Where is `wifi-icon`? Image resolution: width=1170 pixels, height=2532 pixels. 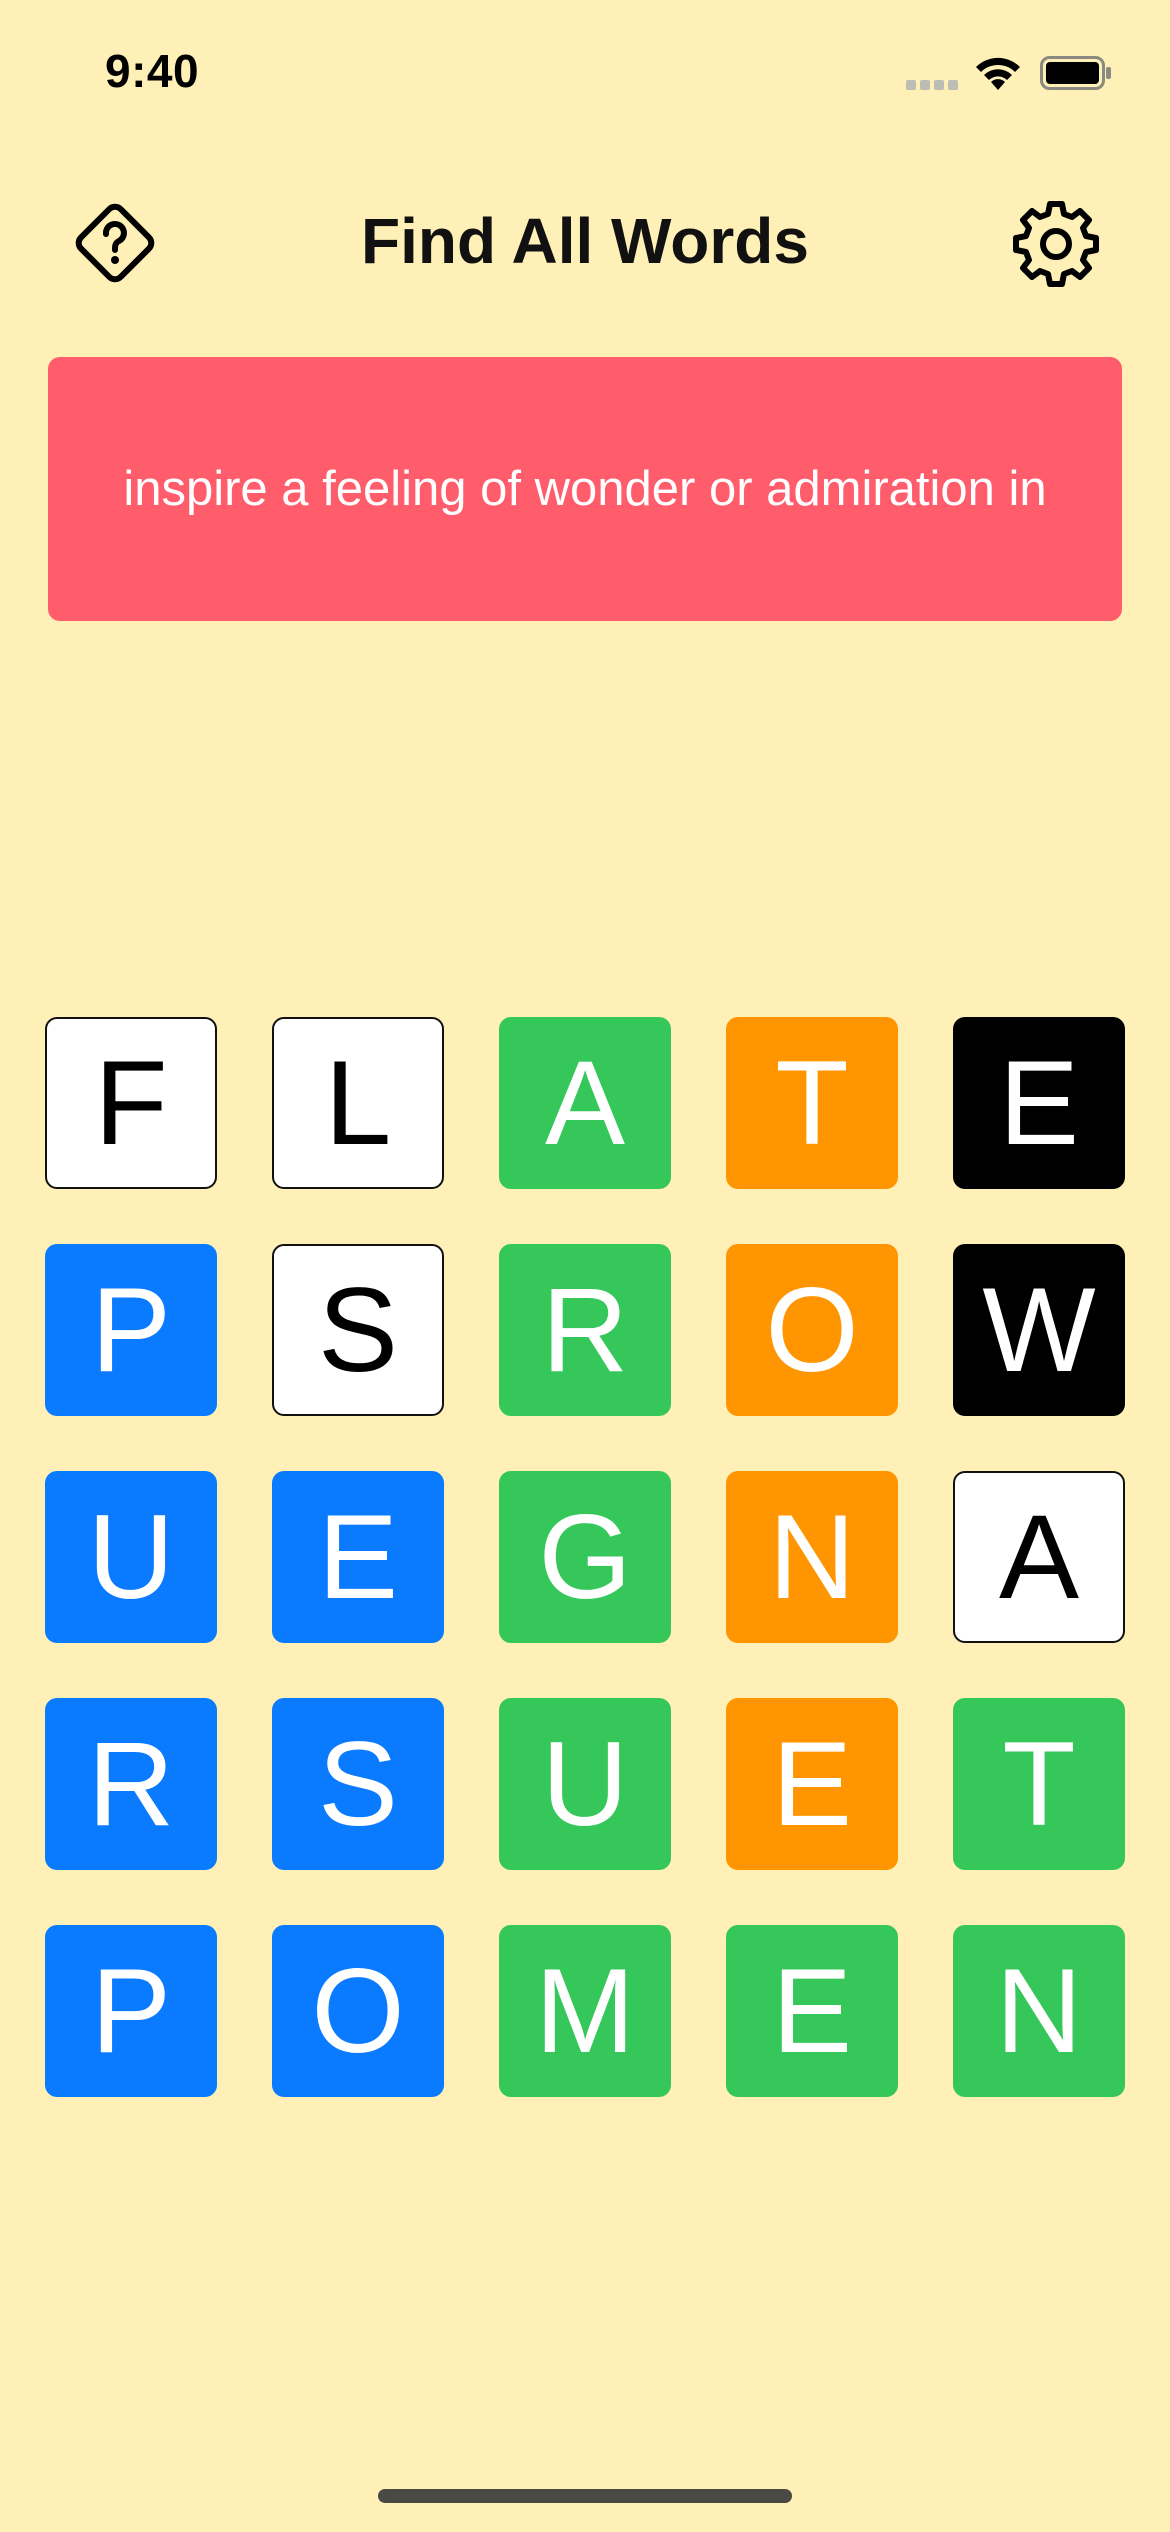 wifi-icon is located at coordinates (998, 73).